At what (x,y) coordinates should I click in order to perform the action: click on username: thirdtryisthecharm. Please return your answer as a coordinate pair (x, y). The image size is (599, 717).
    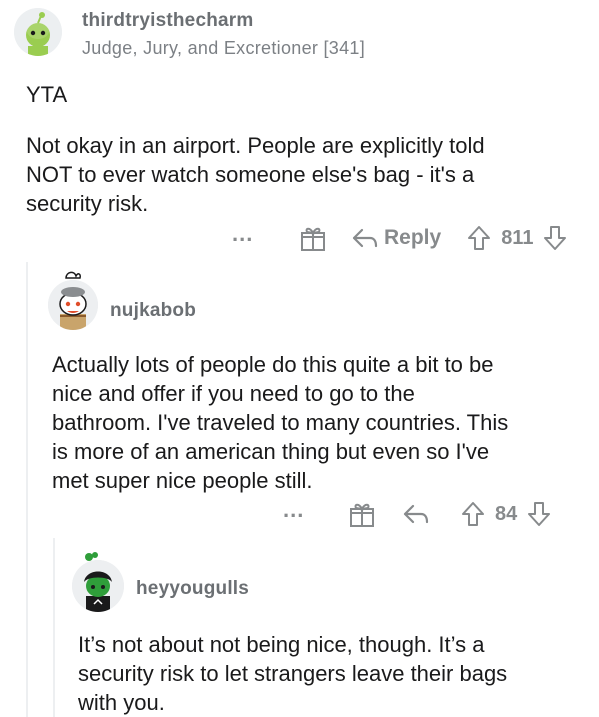
    Looking at the image, I should click on (167, 21).